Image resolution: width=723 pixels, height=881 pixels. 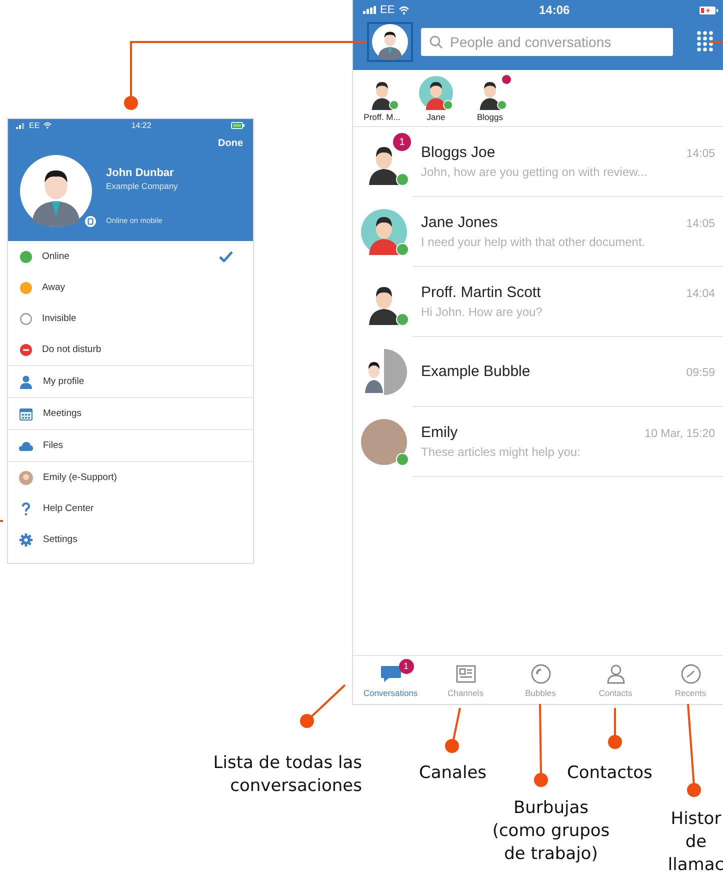 What do you see at coordinates (459, 222) in the screenshot?
I see `contact-name: Jane Jones` at bounding box center [459, 222].